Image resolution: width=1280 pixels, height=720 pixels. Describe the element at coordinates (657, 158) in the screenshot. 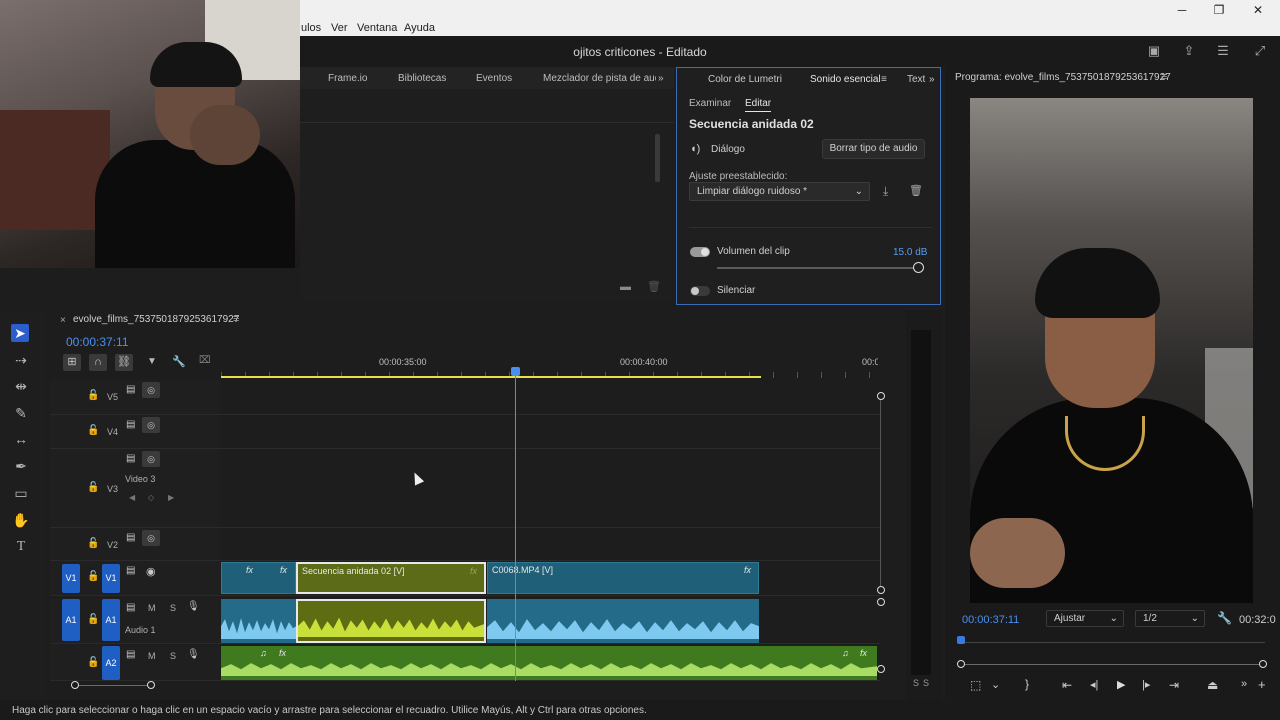

I see `panel-scrollbar` at that location.